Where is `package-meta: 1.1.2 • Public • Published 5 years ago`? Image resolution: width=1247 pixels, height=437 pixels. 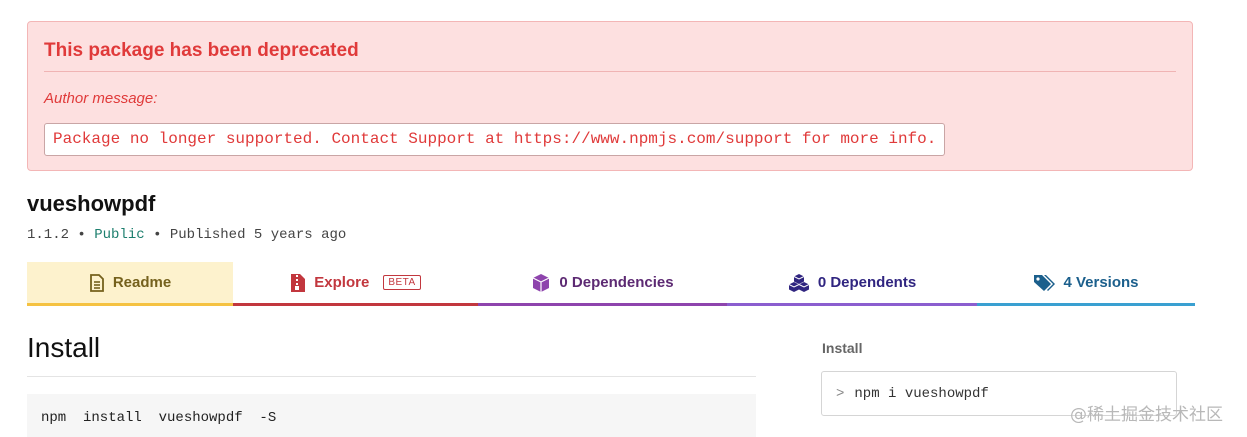 package-meta: 1.1.2 • Public • Published 5 years ago is located at coordinates (186, 235).